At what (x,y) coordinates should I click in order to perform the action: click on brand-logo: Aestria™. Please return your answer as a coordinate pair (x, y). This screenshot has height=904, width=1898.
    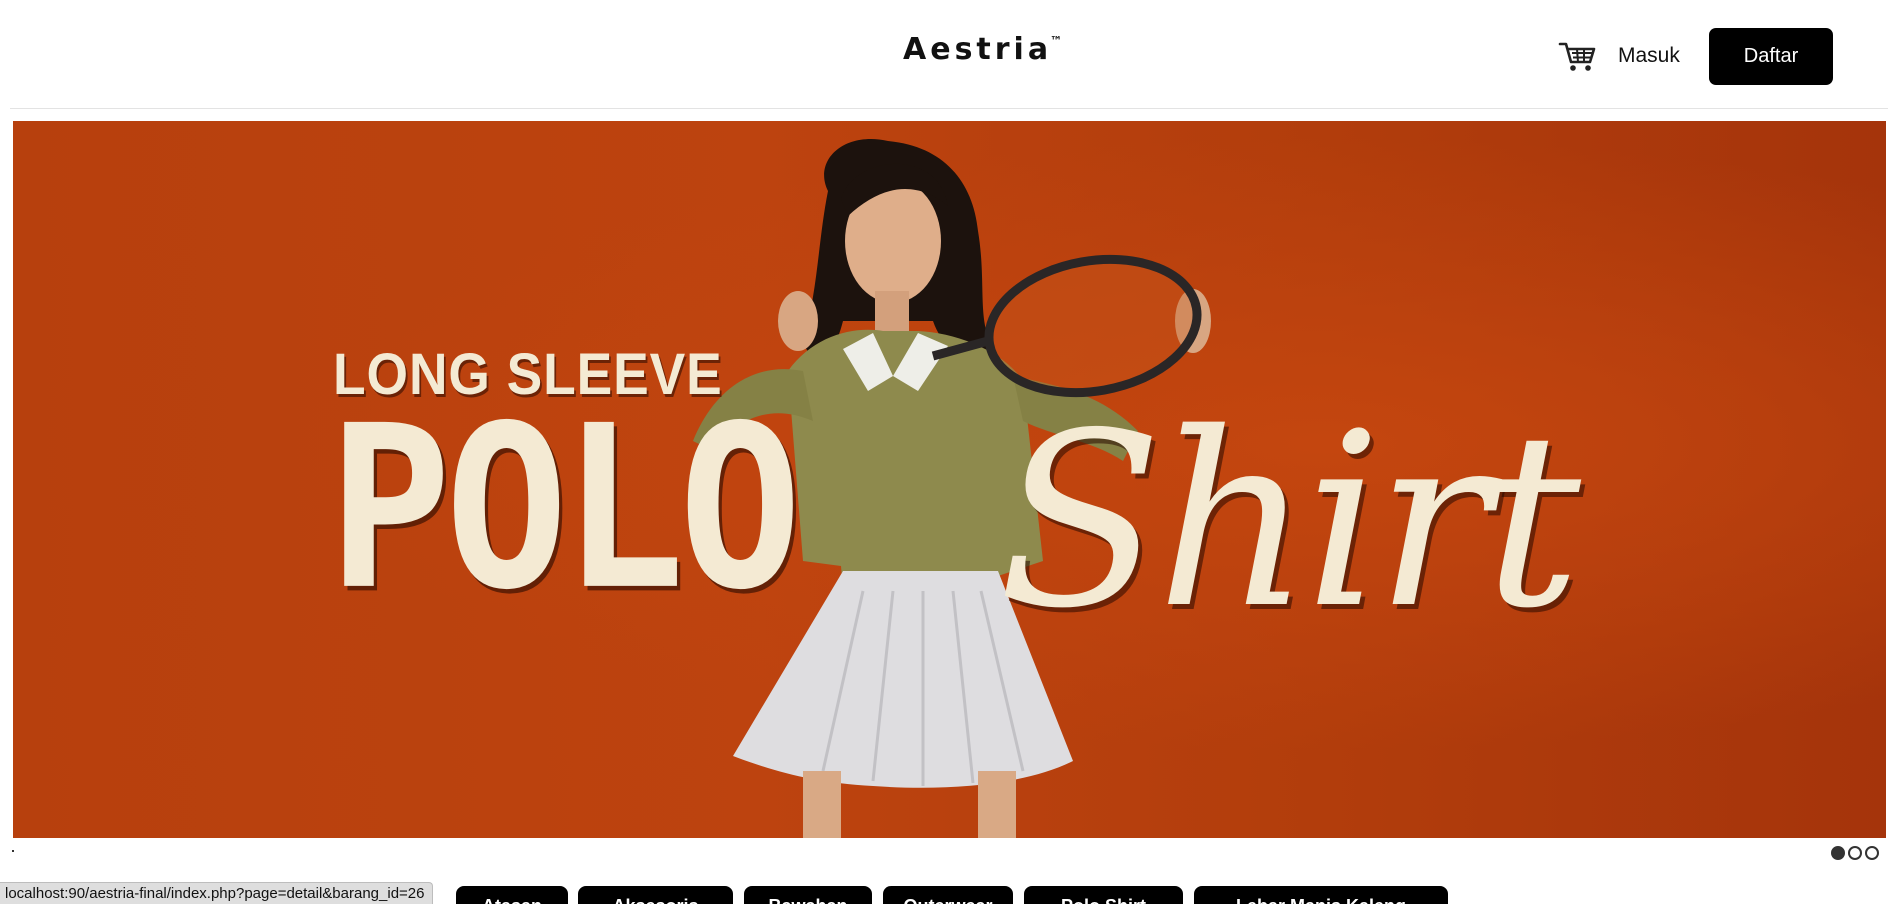
    Looking at the image, I should click on (983, 49).